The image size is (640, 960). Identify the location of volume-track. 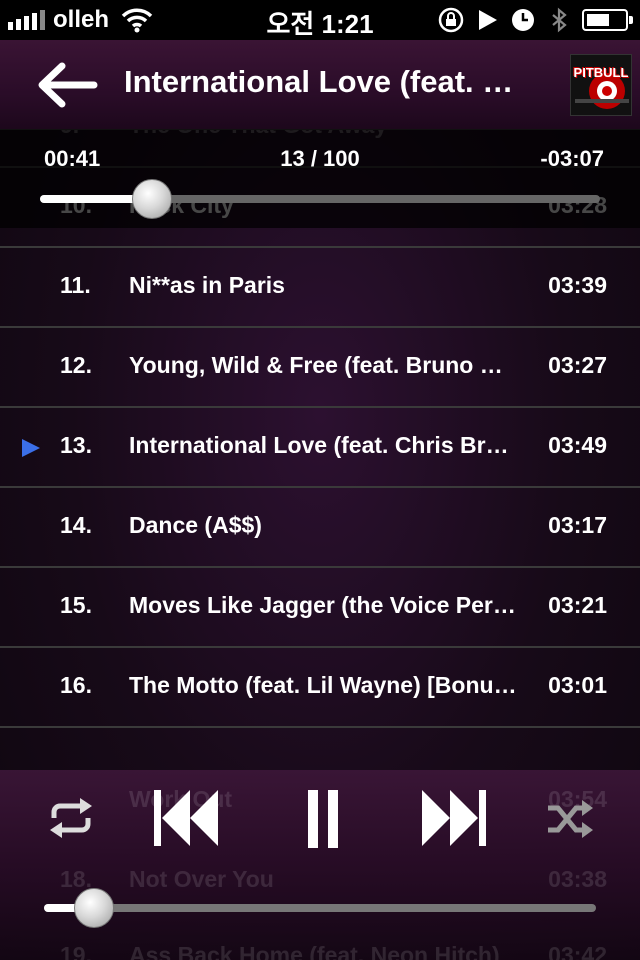
(320, 908).